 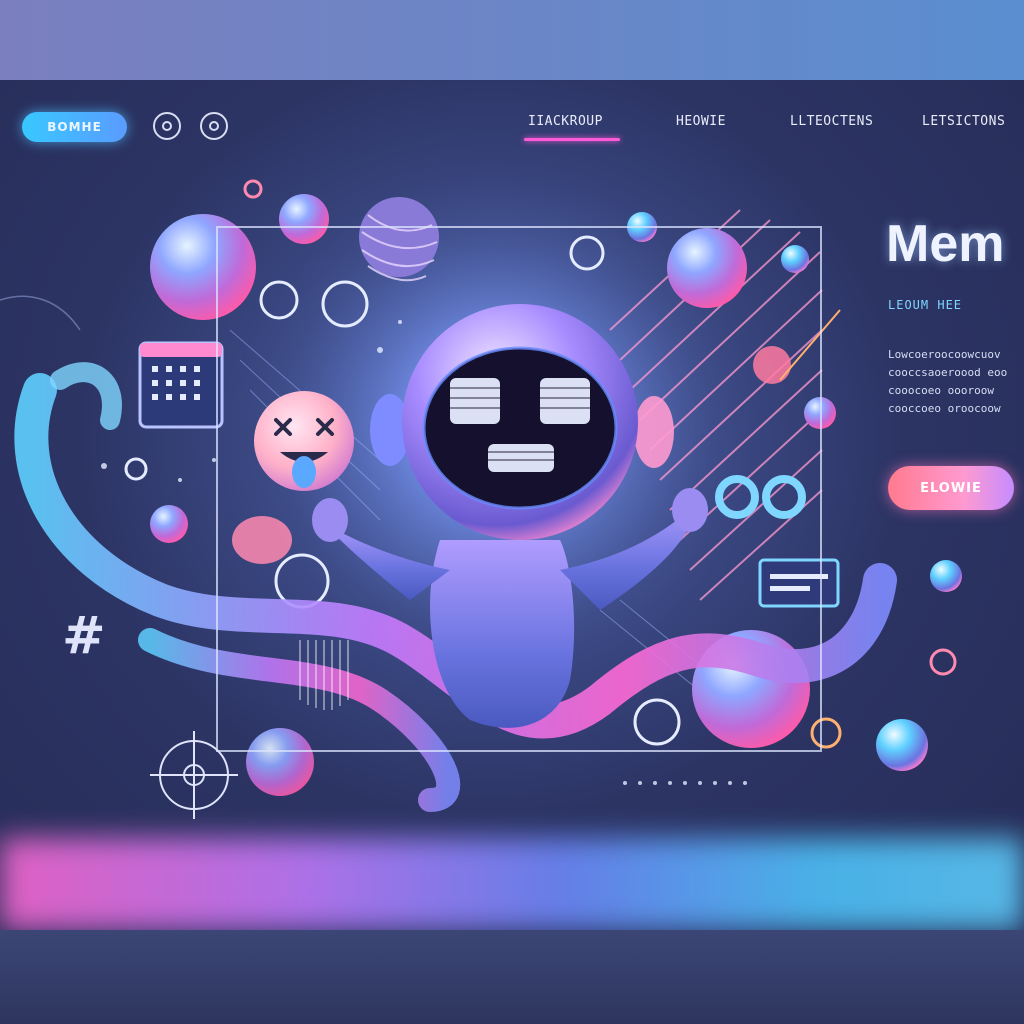 I want to click on nav-link-3: LLTEOCTENS, so click(x=831, y=121).